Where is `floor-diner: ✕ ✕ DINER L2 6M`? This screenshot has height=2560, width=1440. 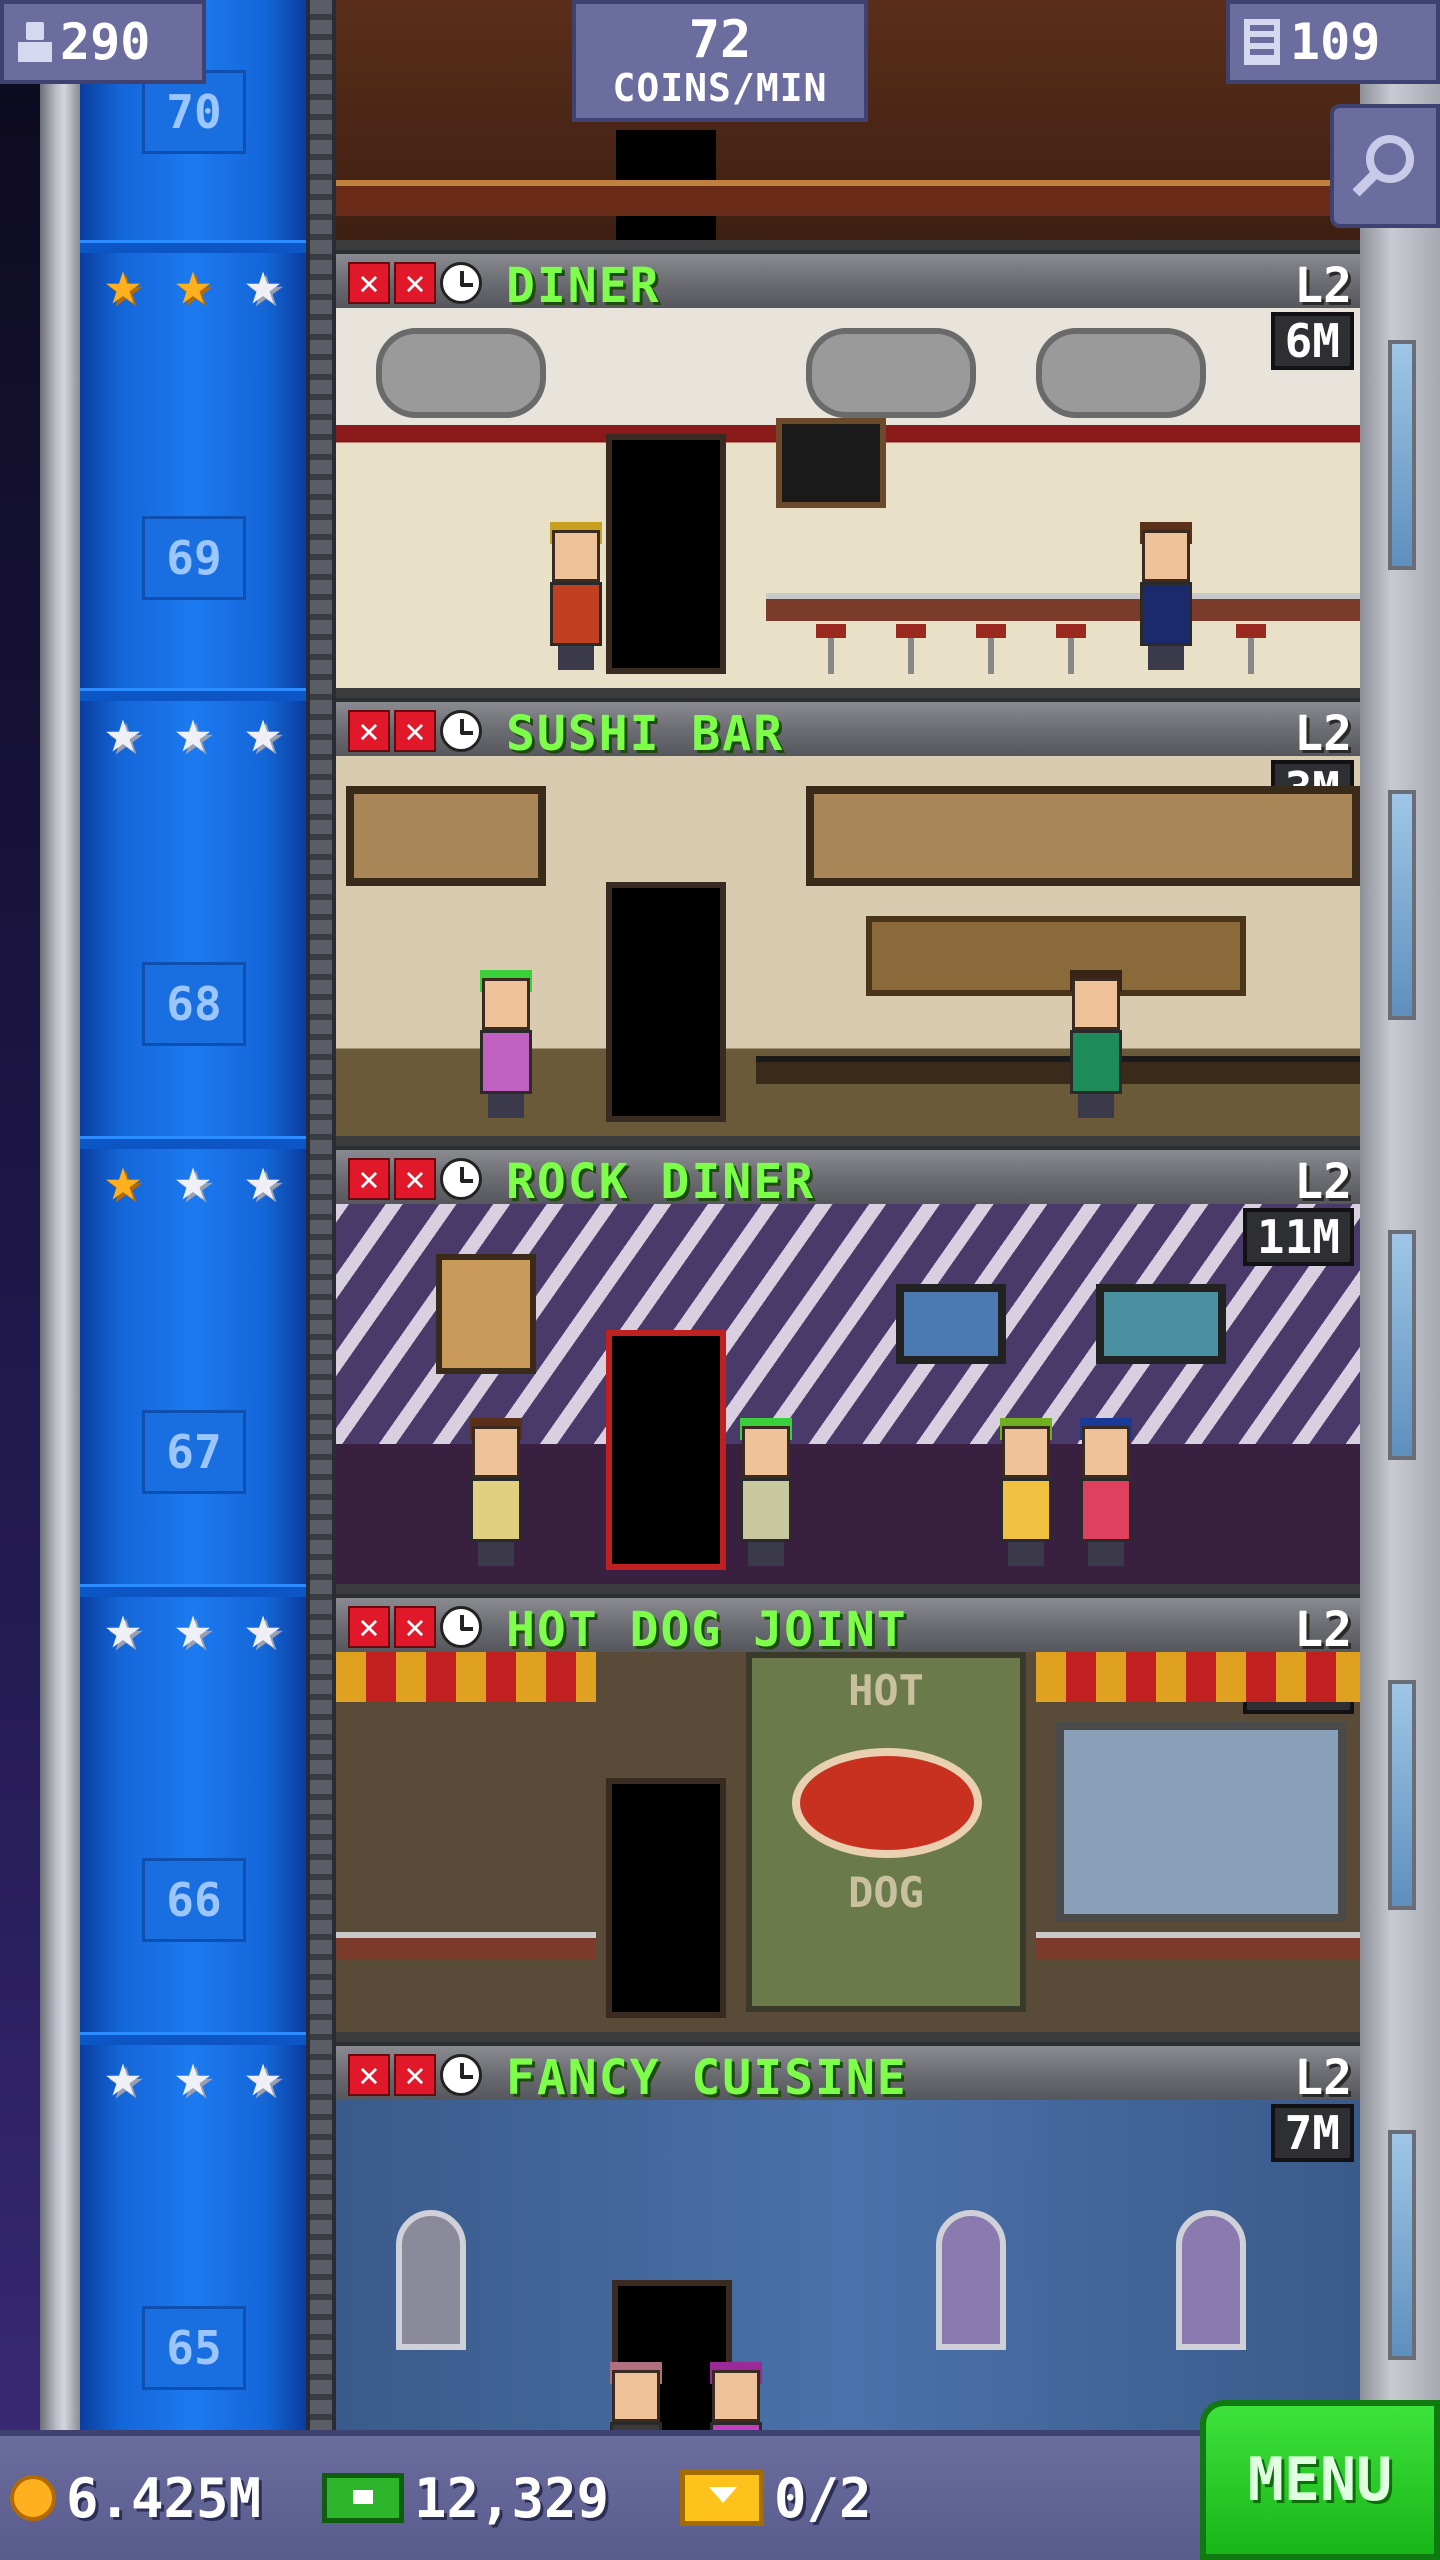
floor-diner: ✕ ✕ DINER L2 6M is located at coordinates (848, 474).